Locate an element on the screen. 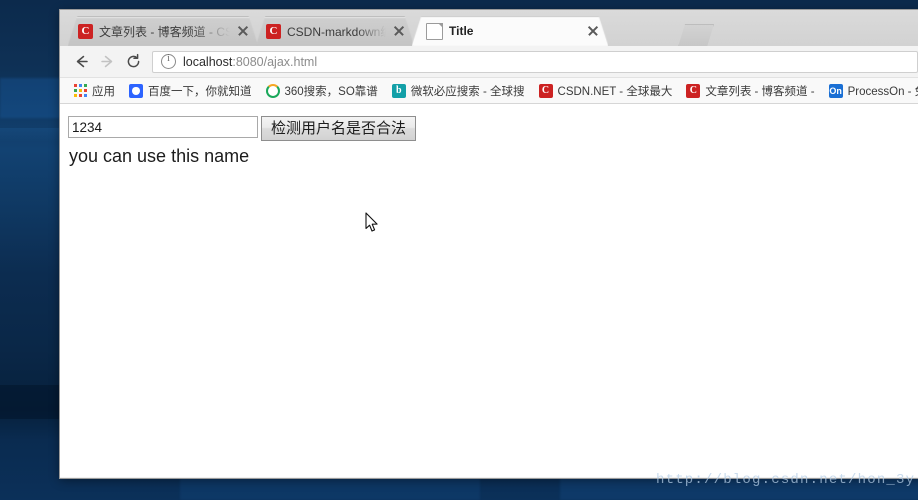 This screenshot has height=500, width=918. baidu-icon is located at coordinates (136, 90).